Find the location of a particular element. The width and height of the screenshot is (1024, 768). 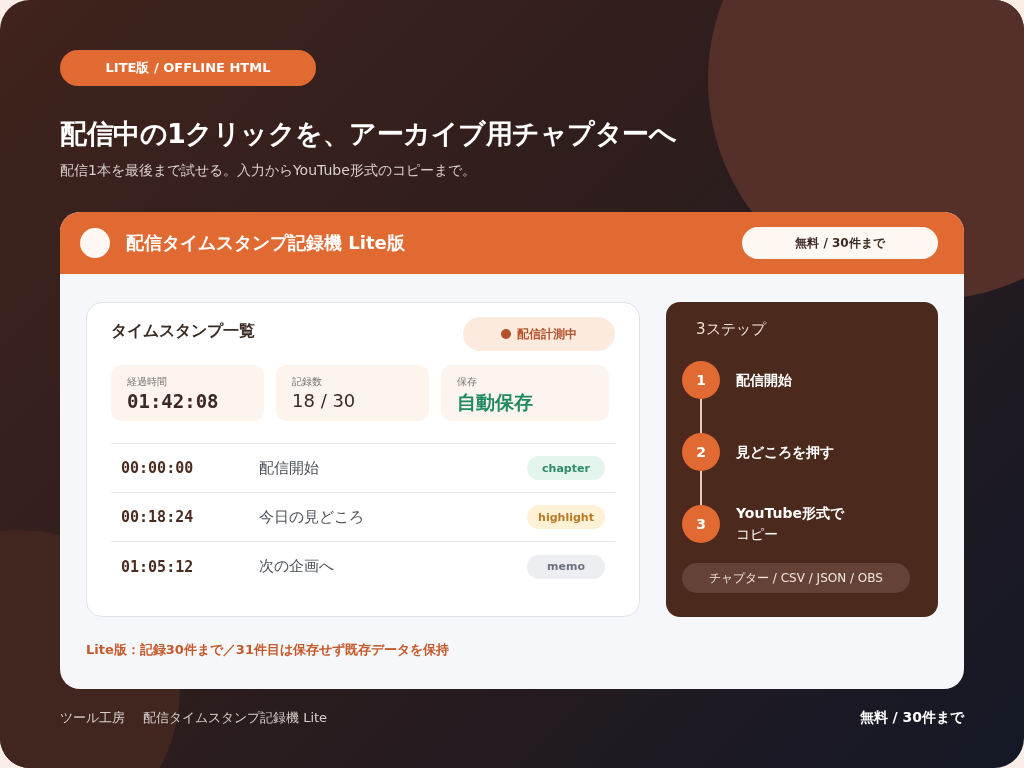

stat-label: 記録数 is located at coordinates (307, 382).